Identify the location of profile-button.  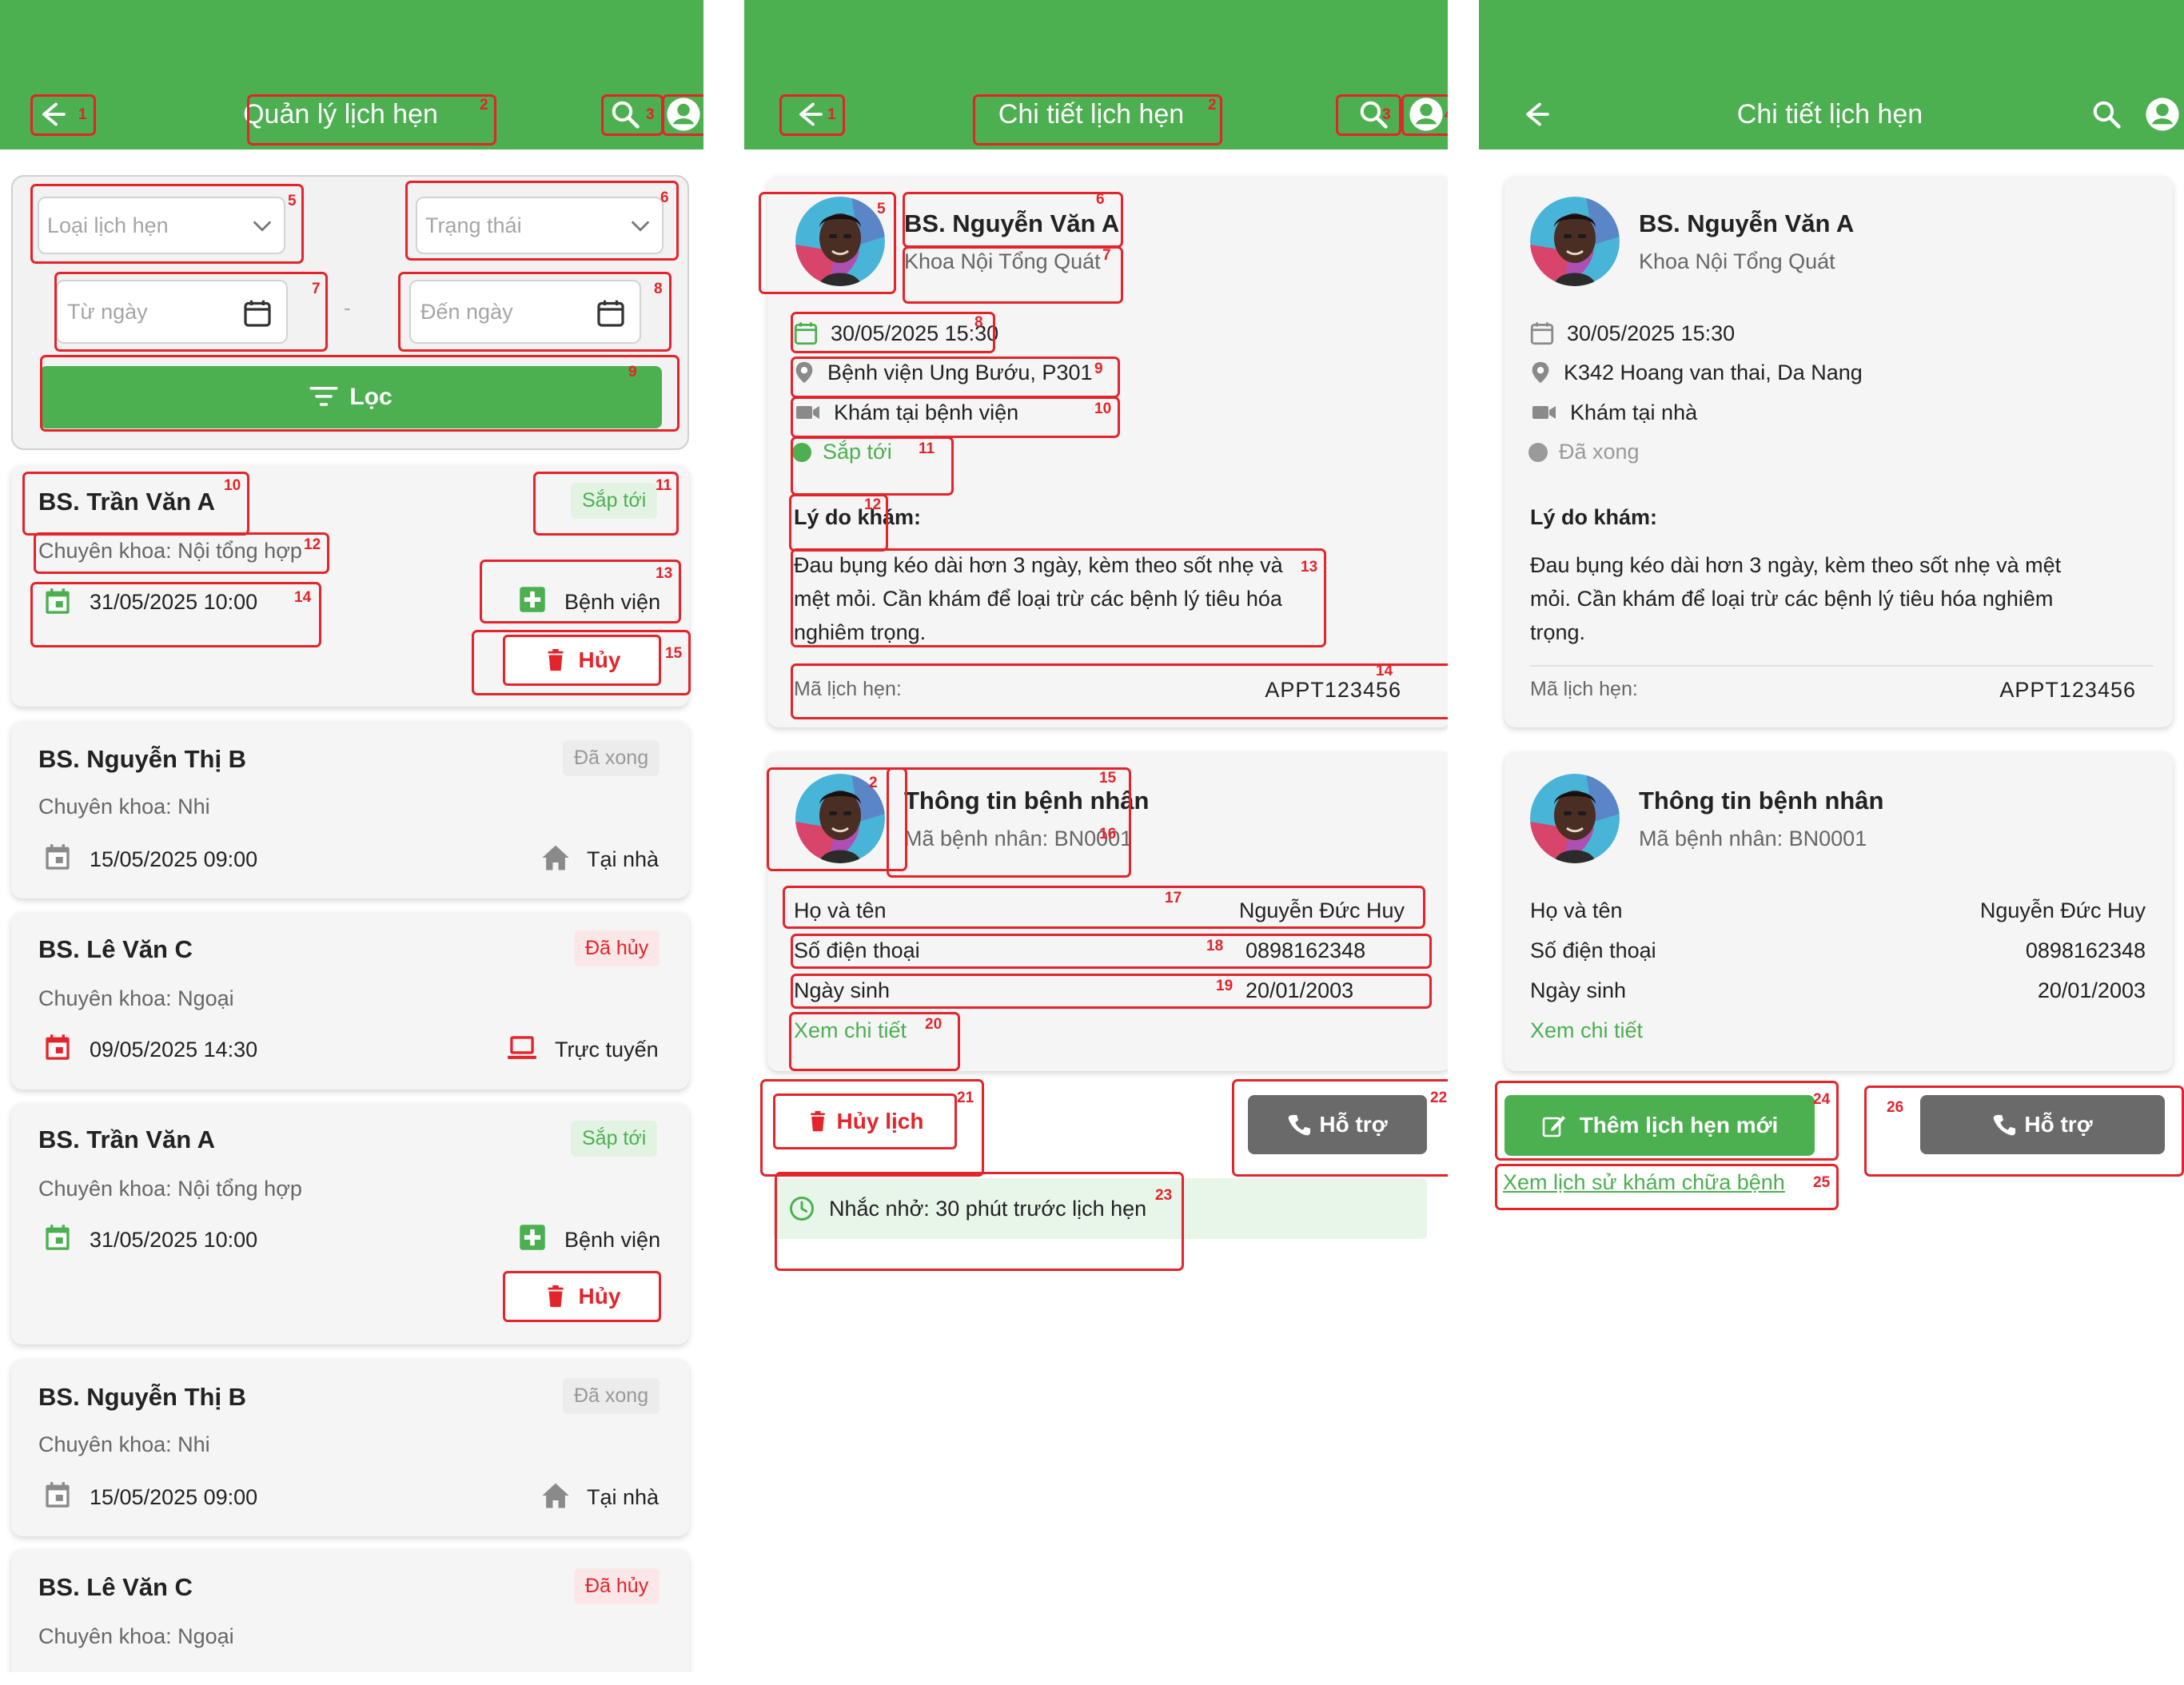
(2162, 114).